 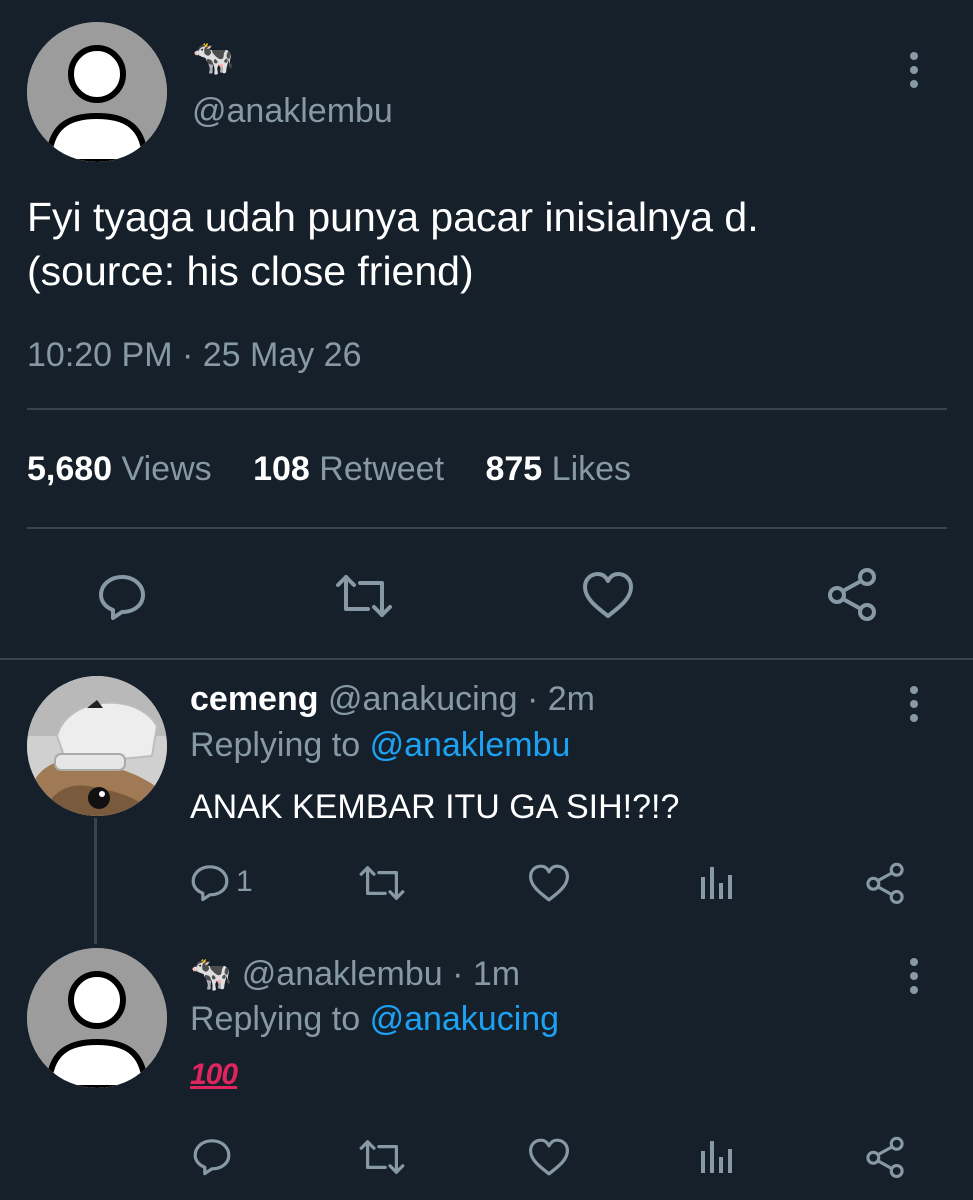 I want to click on cat-avatar-icon, so click(x=97, y=746).